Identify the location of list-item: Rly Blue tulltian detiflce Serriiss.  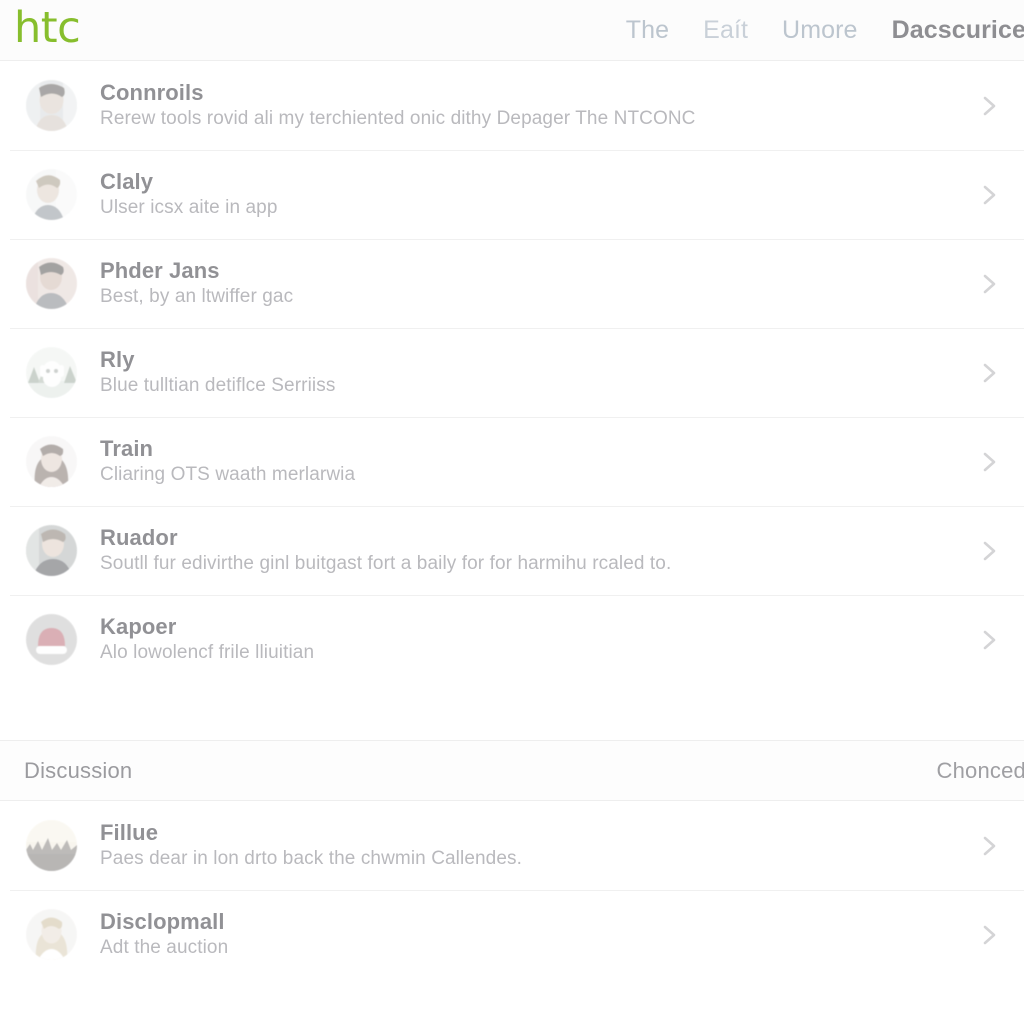
(512, 372).